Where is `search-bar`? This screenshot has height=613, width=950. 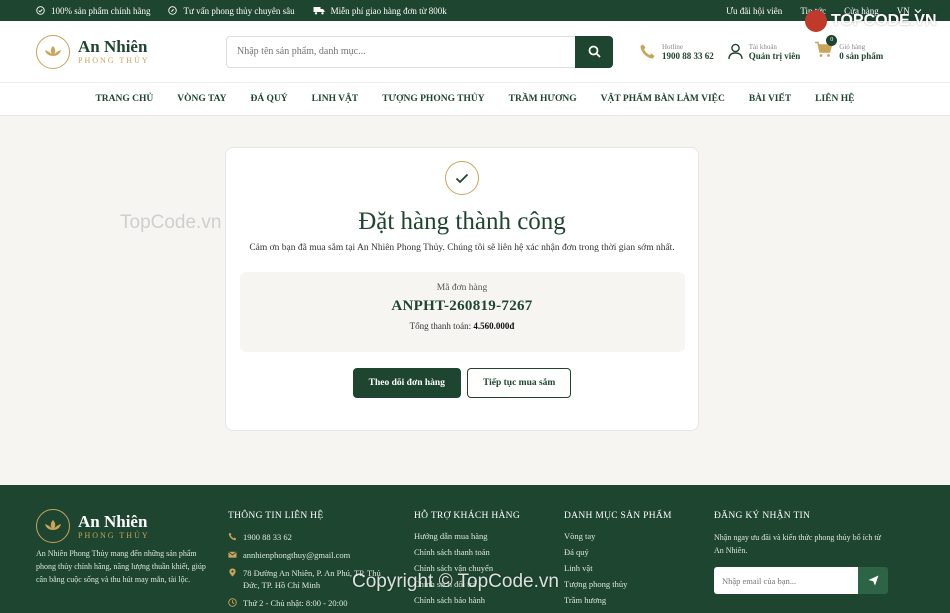
search-bar is located at coordinates (419, 51).